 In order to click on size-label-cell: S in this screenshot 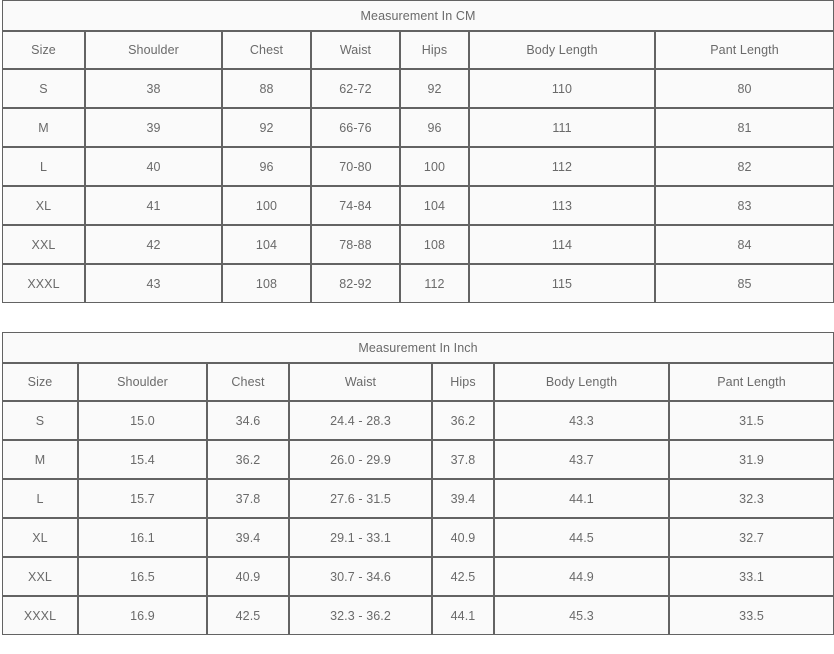, I will do `click(43, 88)`.